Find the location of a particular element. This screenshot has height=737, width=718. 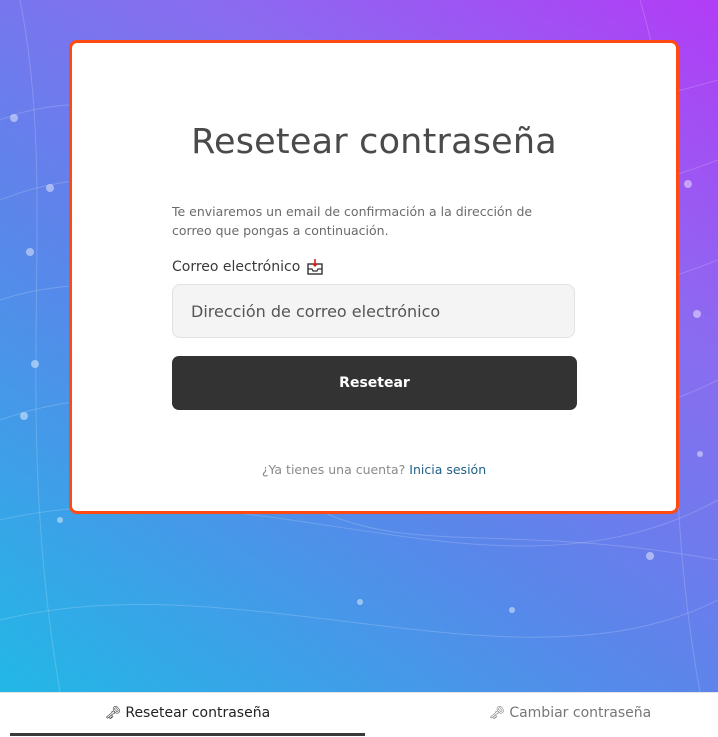

tab-label: Cambiar contraseña is located at coordinates (580, 713).